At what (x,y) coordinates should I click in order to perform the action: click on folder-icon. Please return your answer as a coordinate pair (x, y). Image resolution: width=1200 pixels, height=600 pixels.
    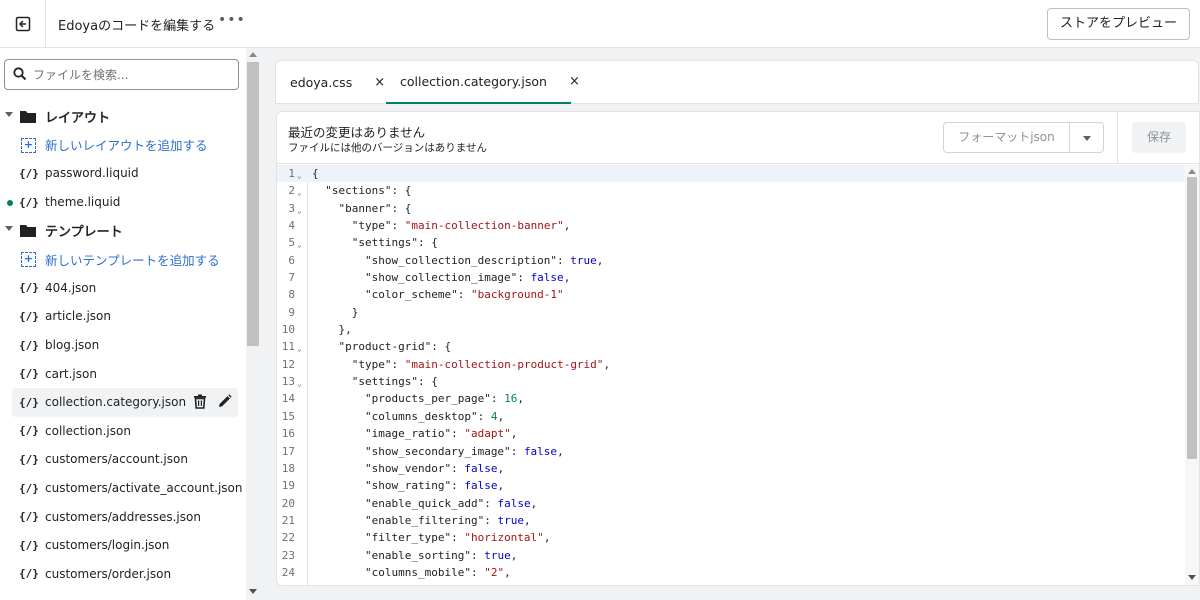
    Looking at the image, I should click on (28, 231).